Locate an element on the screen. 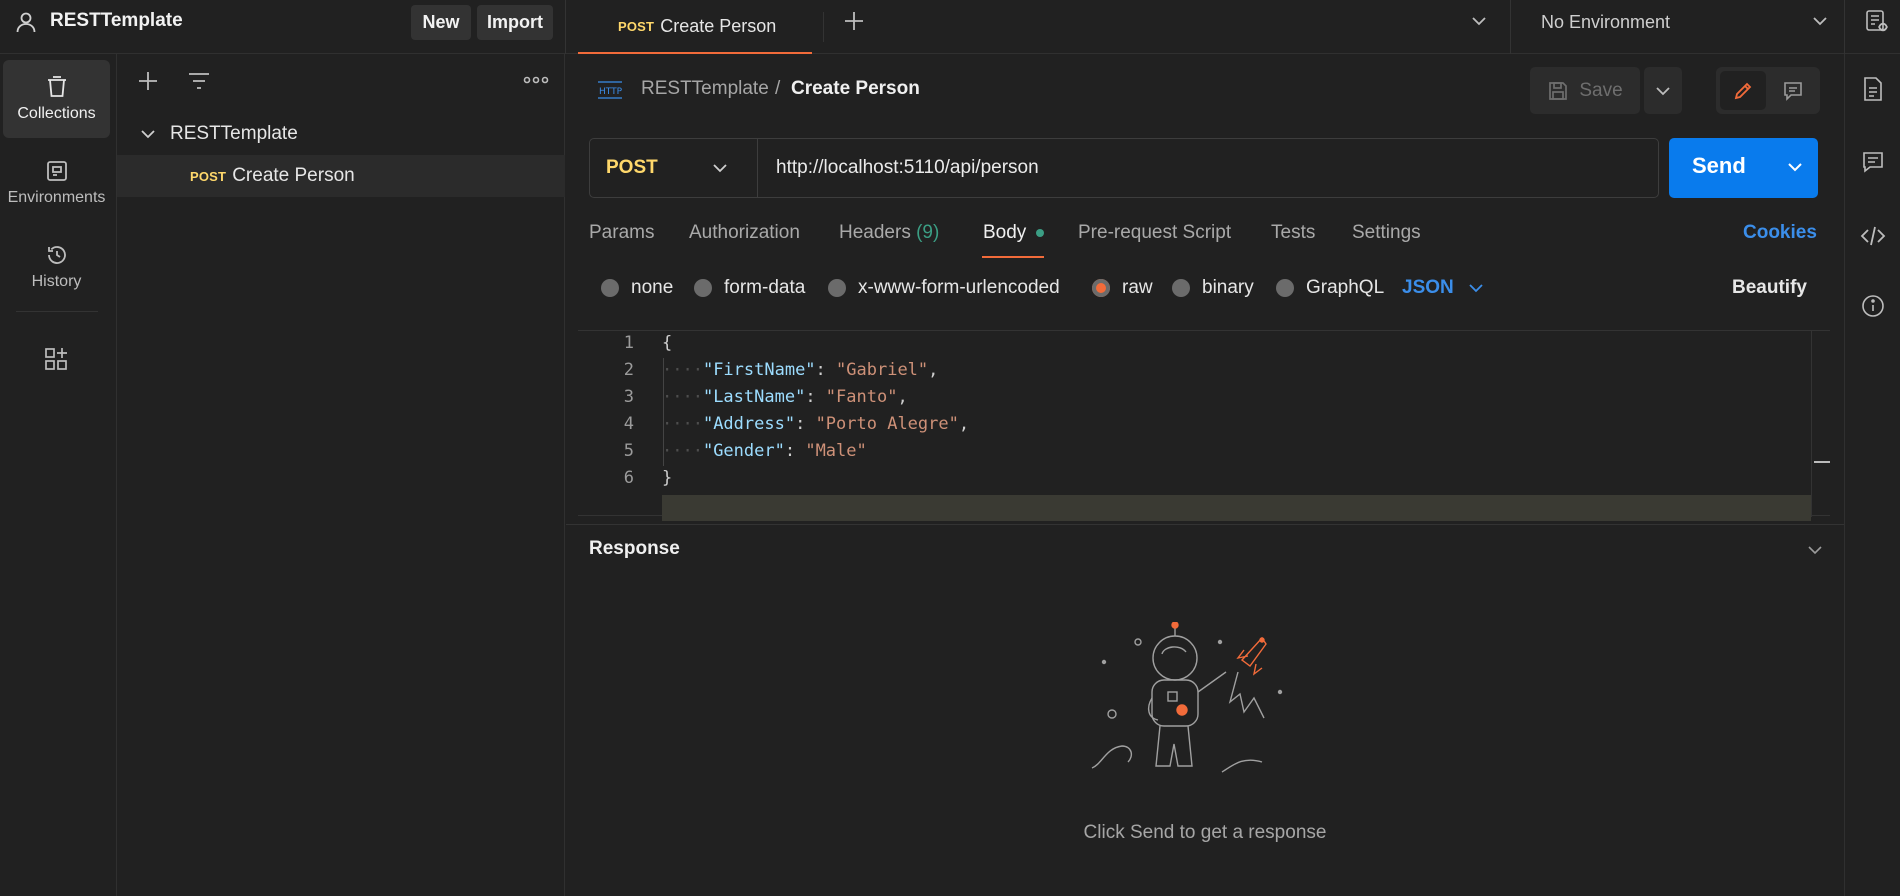  json-value: "Gabriel" is located at coordinates (882, 370).